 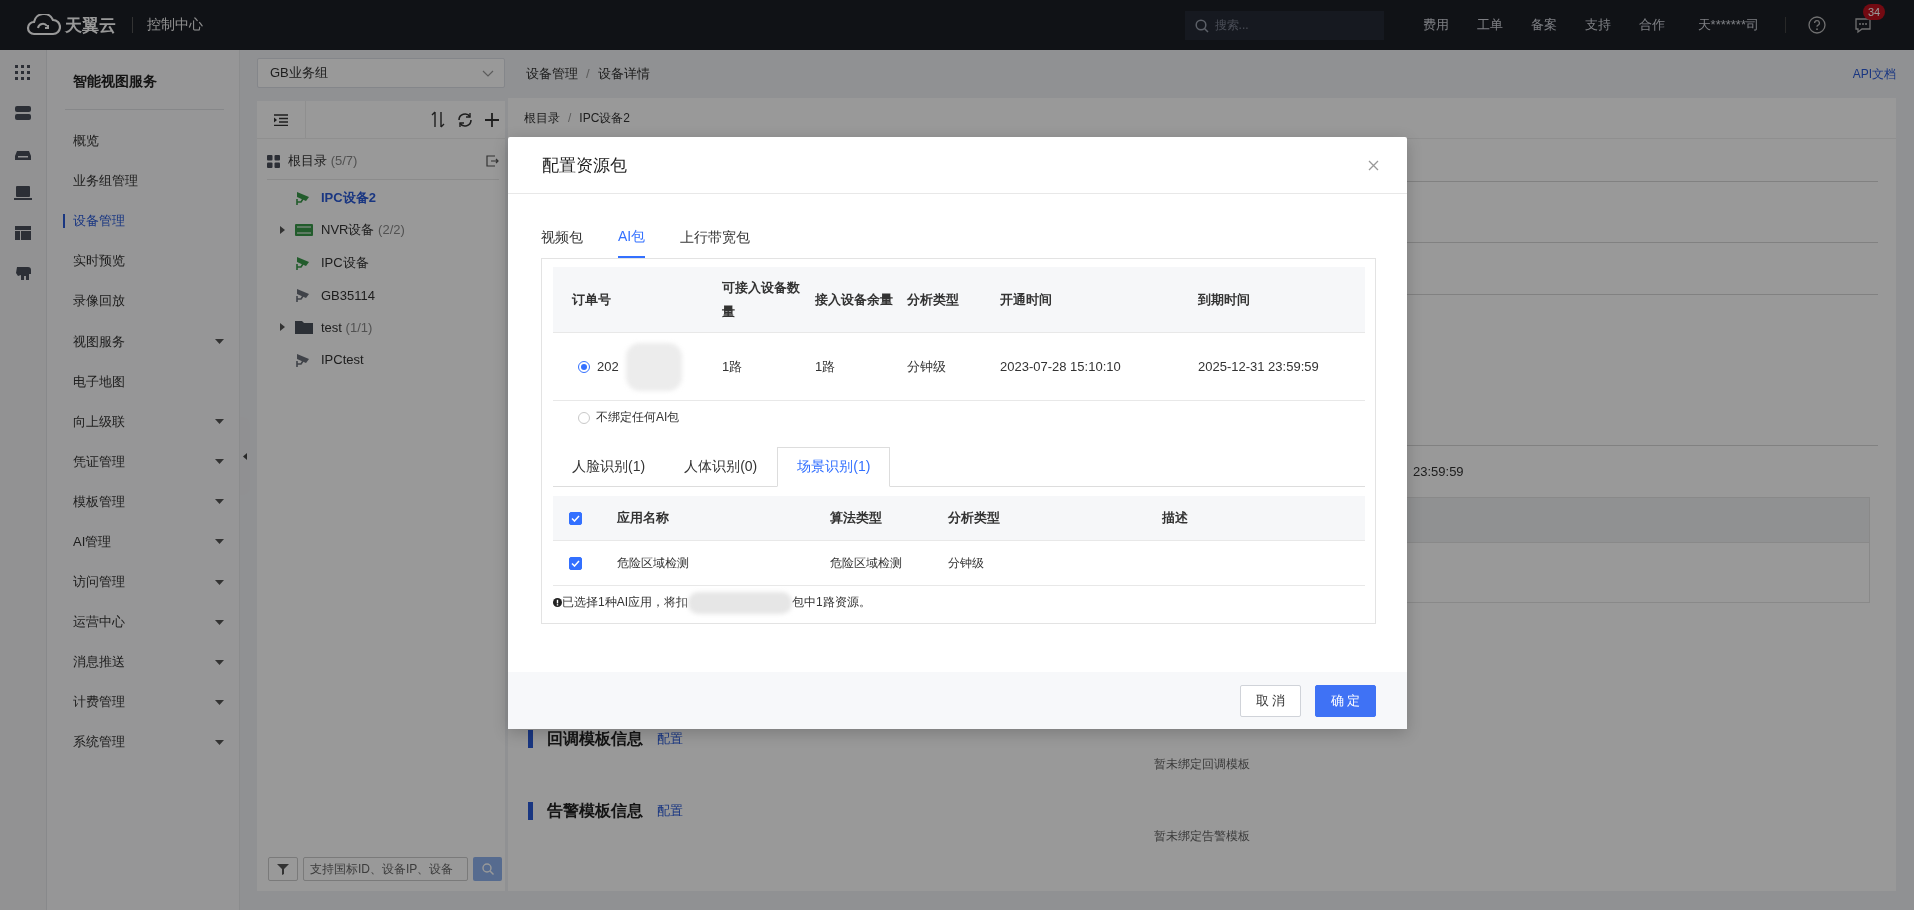 What do you see at coordinates (588, 74) in the screenshot?
I see `breadcrumb: 设备管理 / 设备详情` at bounding box center [588, 74].